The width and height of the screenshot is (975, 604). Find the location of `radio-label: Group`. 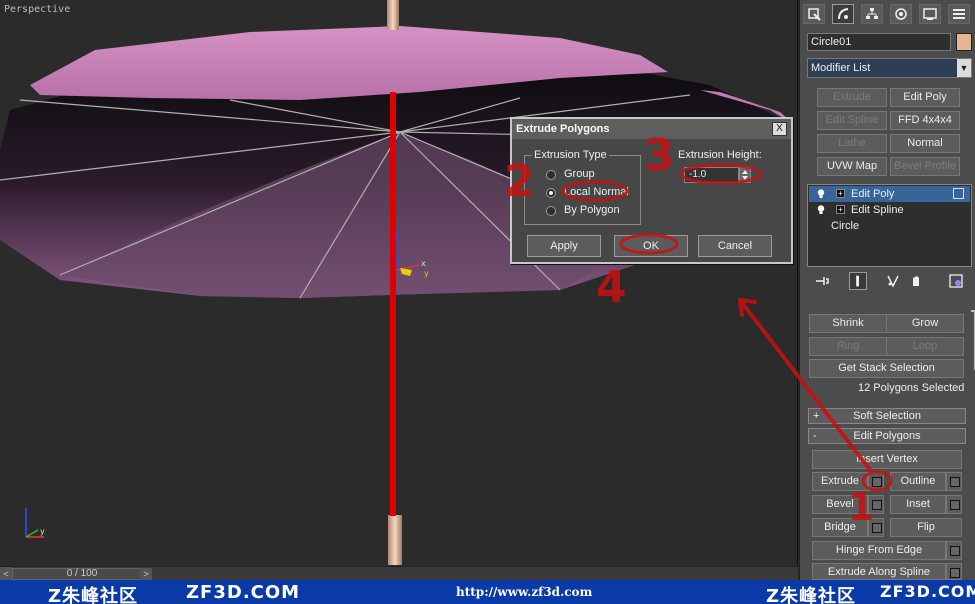

radio-label: Group is located at coordinates (579, 174).